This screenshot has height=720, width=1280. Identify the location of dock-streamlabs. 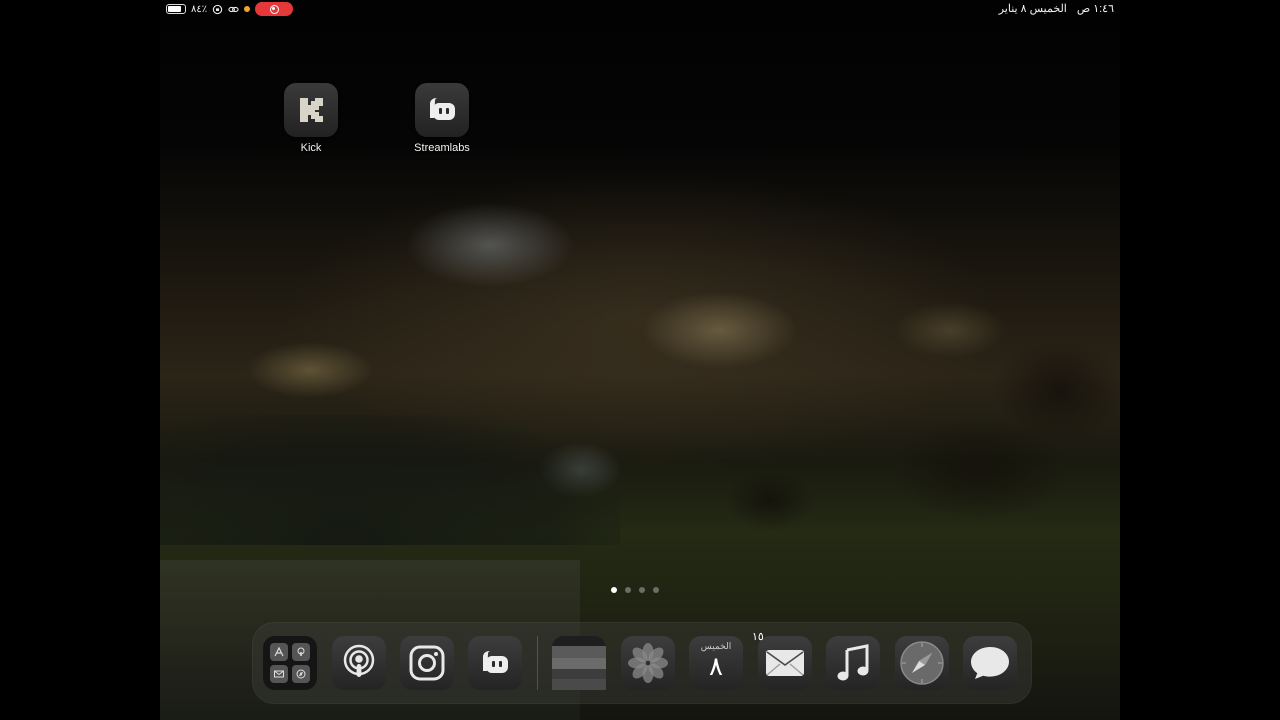
(495, 663).